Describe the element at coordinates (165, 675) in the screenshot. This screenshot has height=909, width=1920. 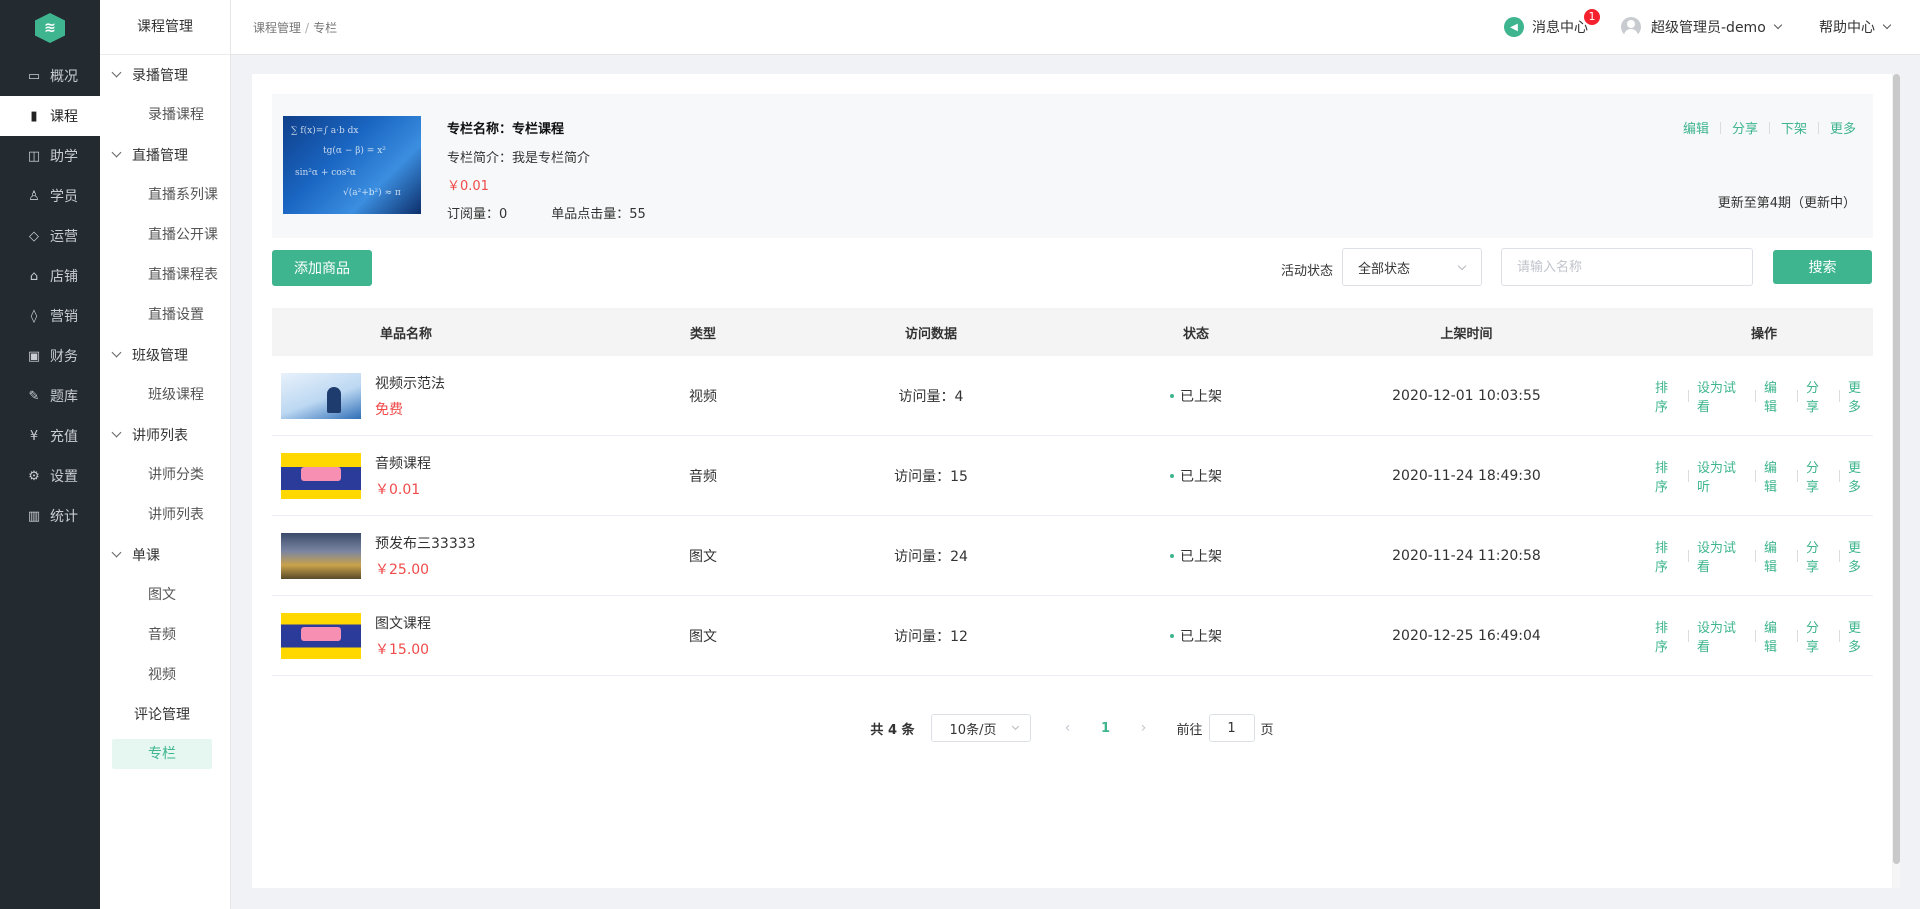
I see `sub-item-video: 视频` at that location.